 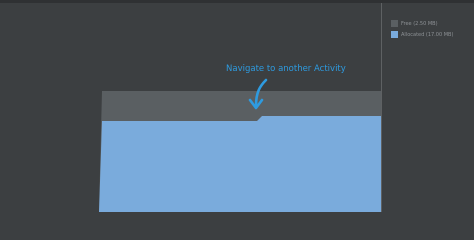 I want to click on legend-item-free: Free (2.50 MB), so click(x=431, y=23).